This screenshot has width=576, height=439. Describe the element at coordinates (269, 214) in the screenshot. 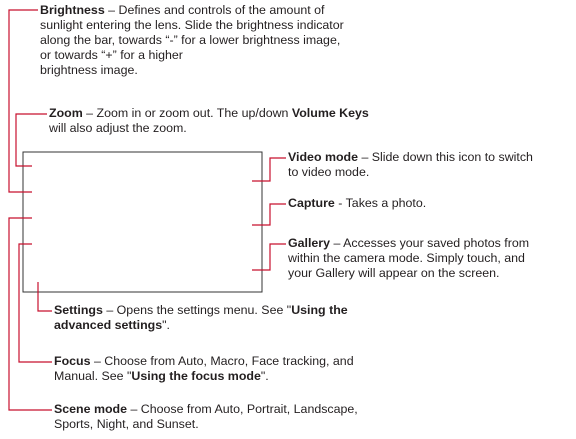

I see `leader-capture` at that location.